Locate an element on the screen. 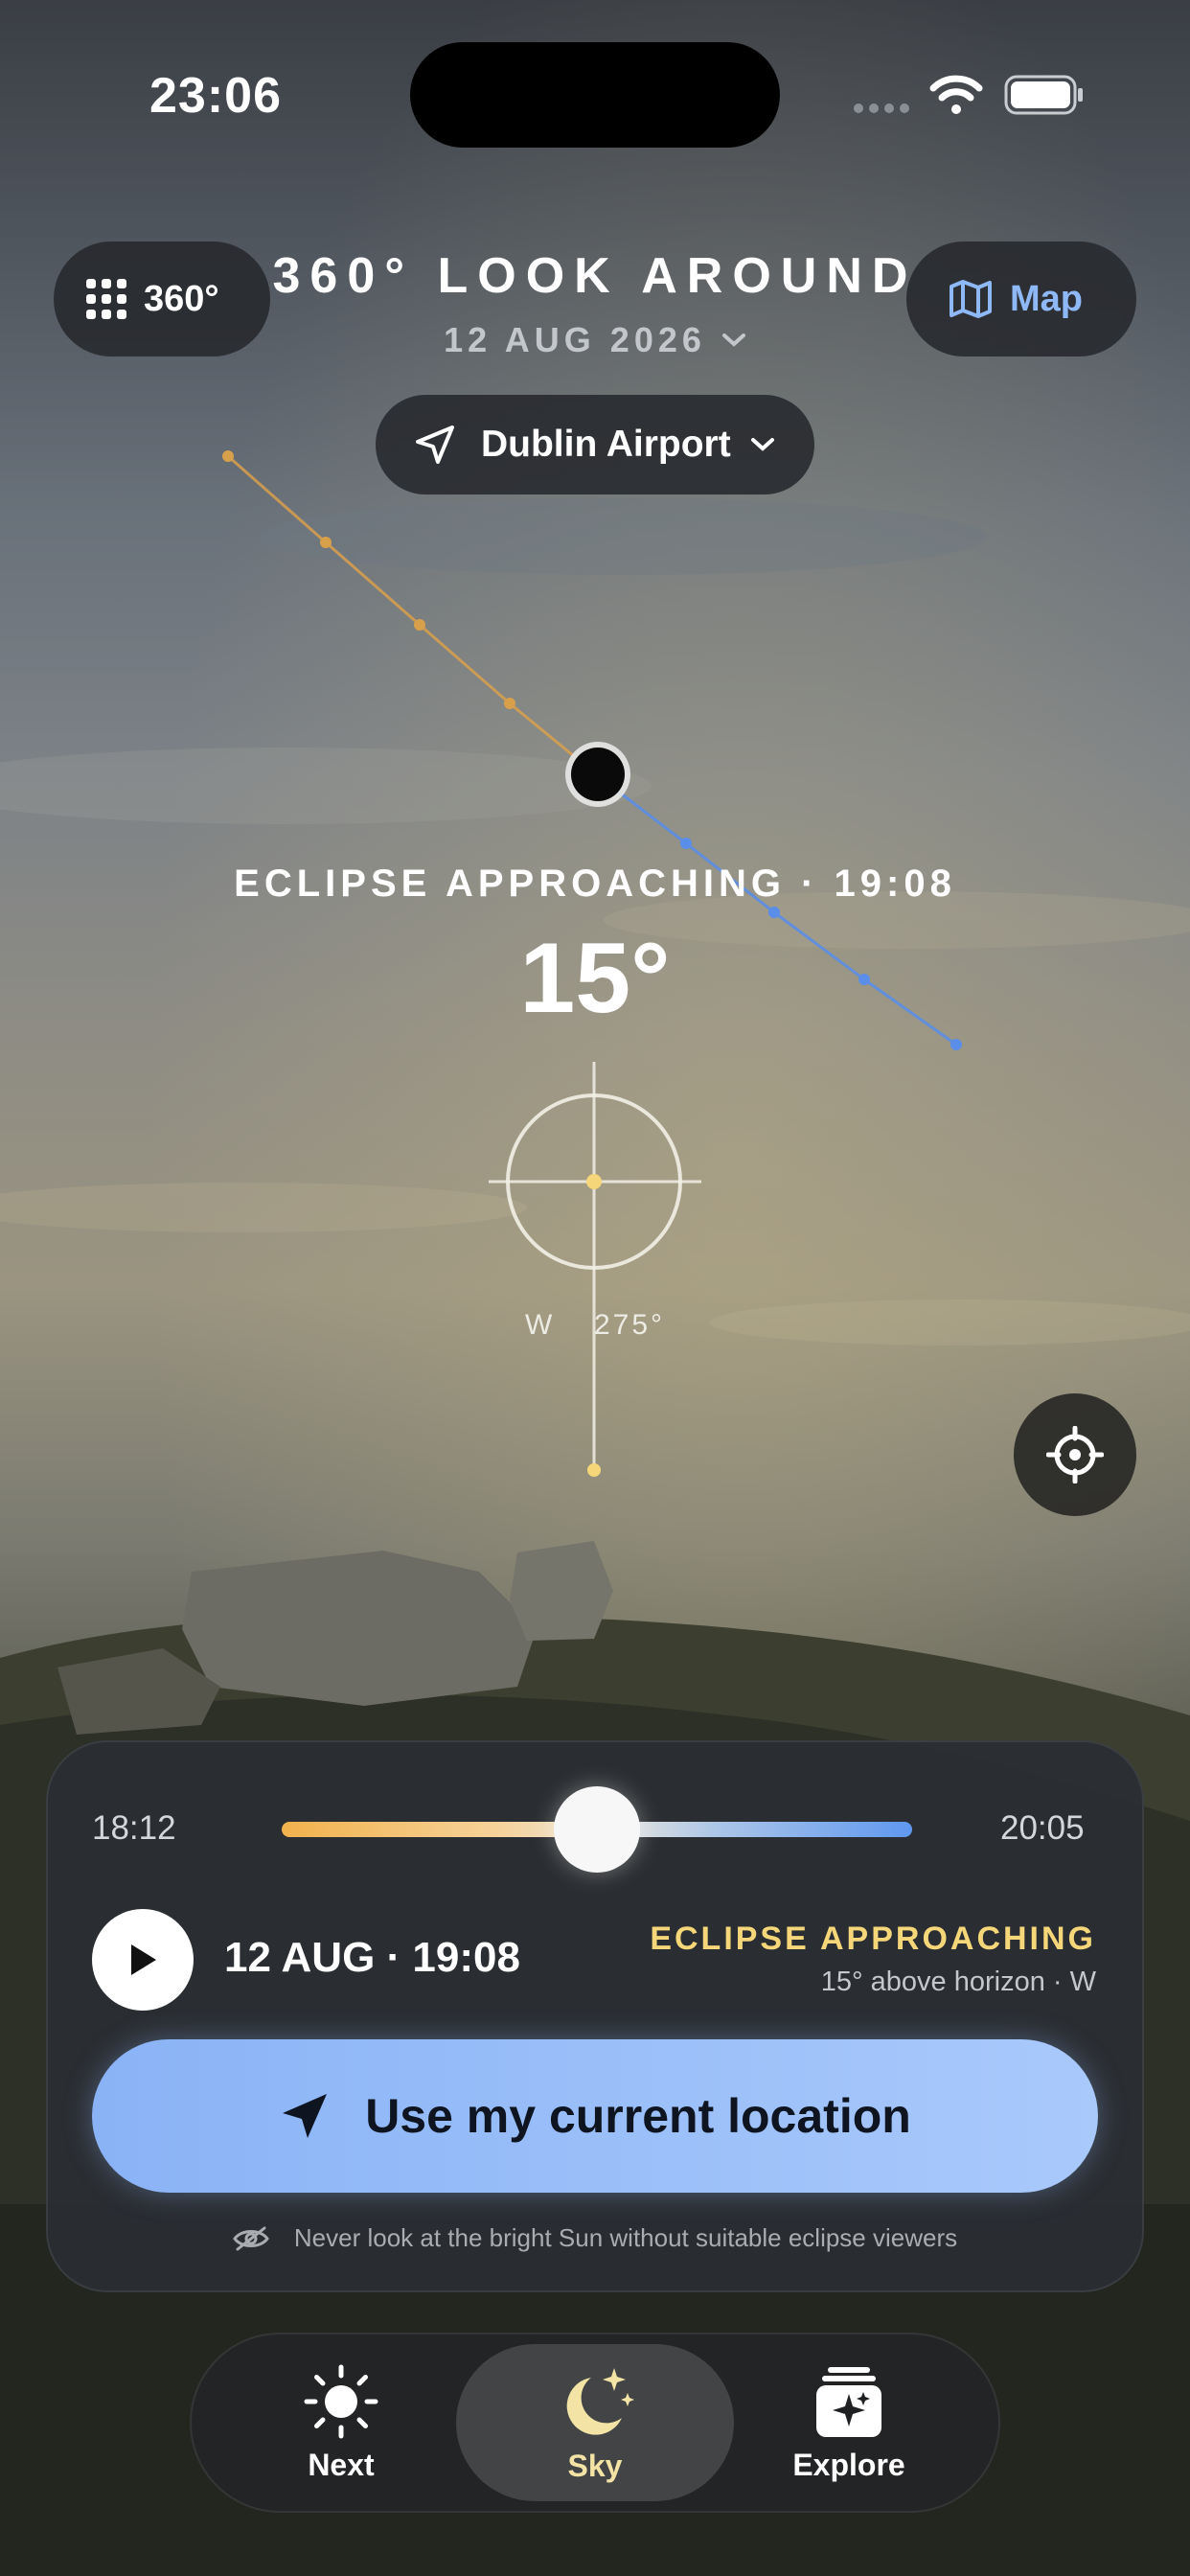 This screenshot has height=2576, width=1190. reticle-crosshair is located at coordinates (595, 1269).